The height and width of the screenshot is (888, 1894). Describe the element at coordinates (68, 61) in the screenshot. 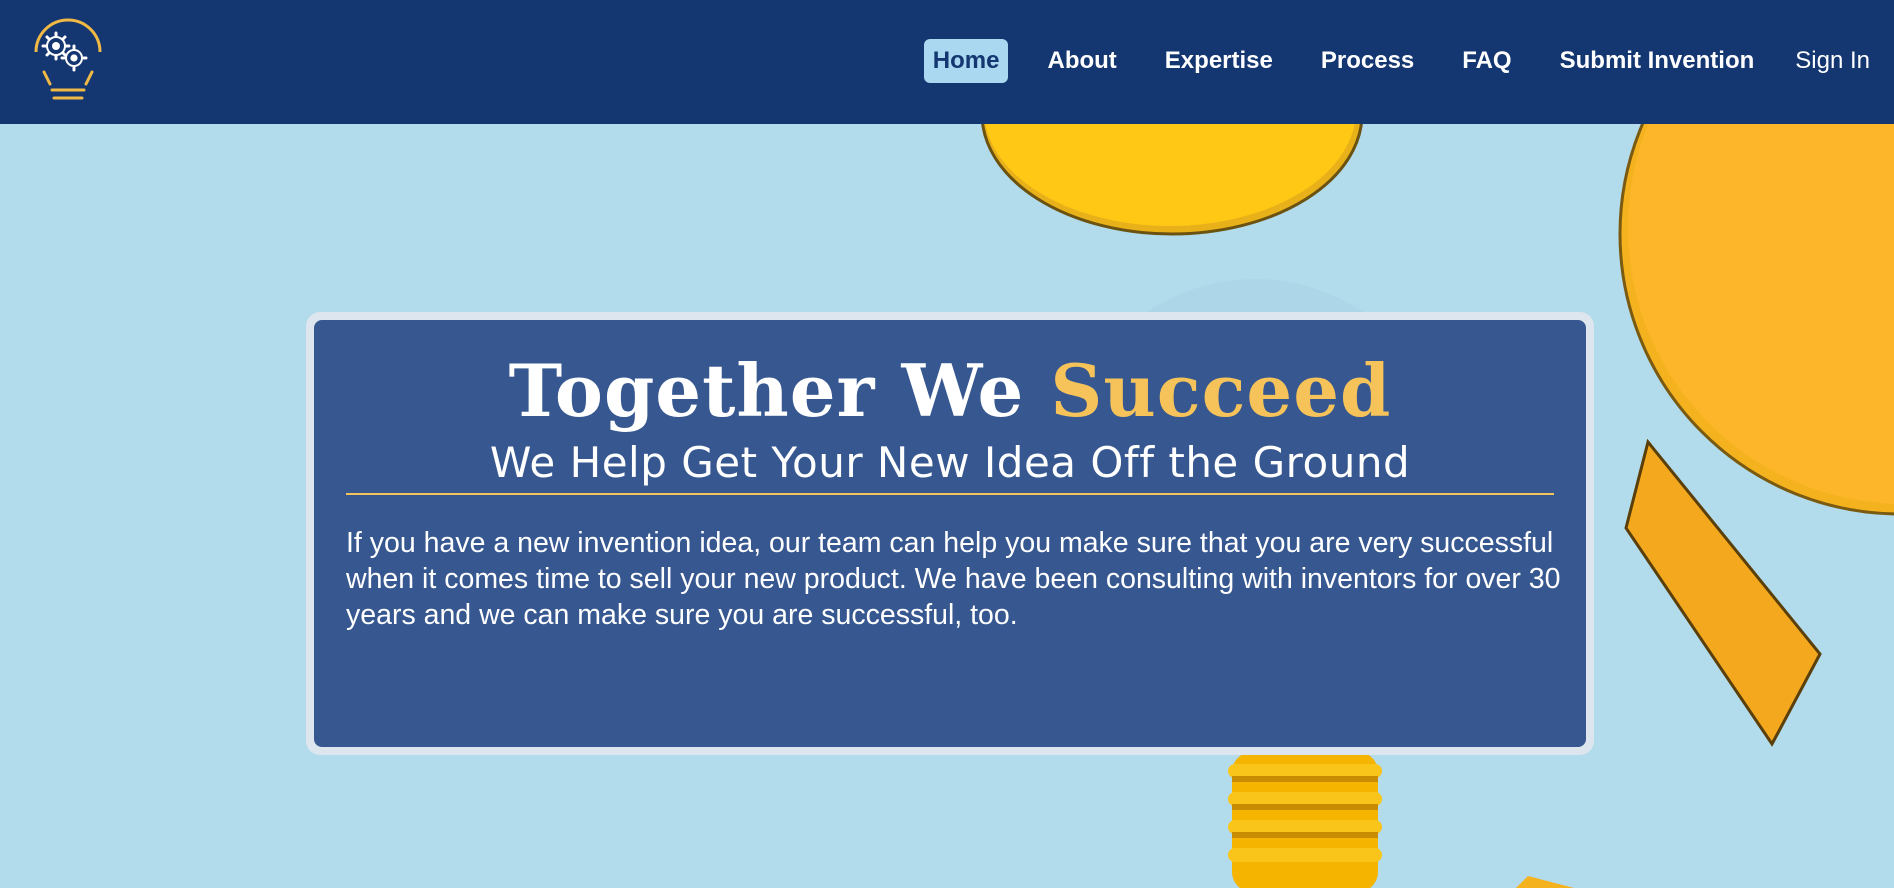

I see `lightbulb-gears-icon` at that location.